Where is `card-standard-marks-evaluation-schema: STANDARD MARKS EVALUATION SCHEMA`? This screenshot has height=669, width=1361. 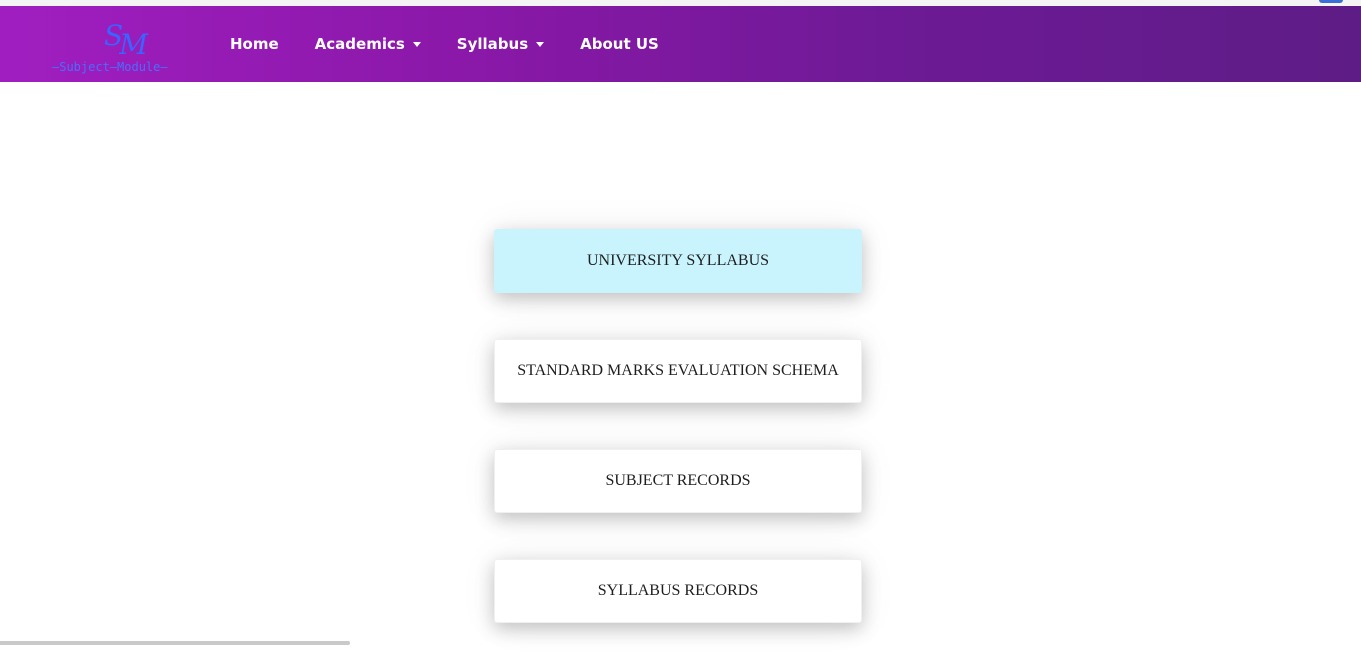 card-standard-marks-evaluation-schema: STANDARD MARKS EVALUATION SCHEMA is located at coordinates (678, 371).